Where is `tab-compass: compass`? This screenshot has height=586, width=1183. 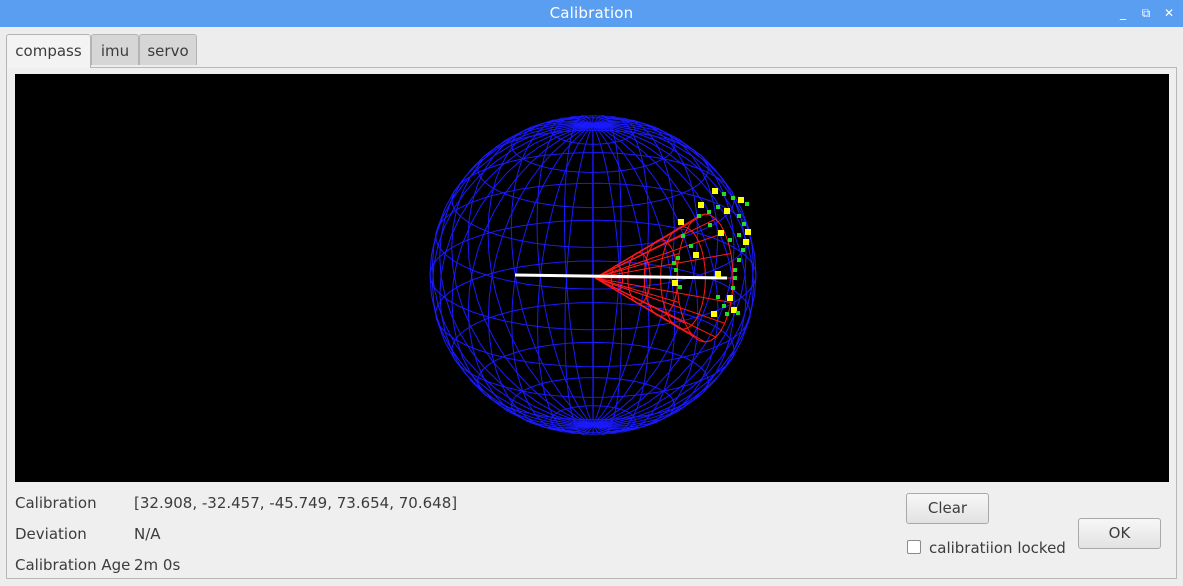
tab-compass: compass is located at coordinates (48, 51).